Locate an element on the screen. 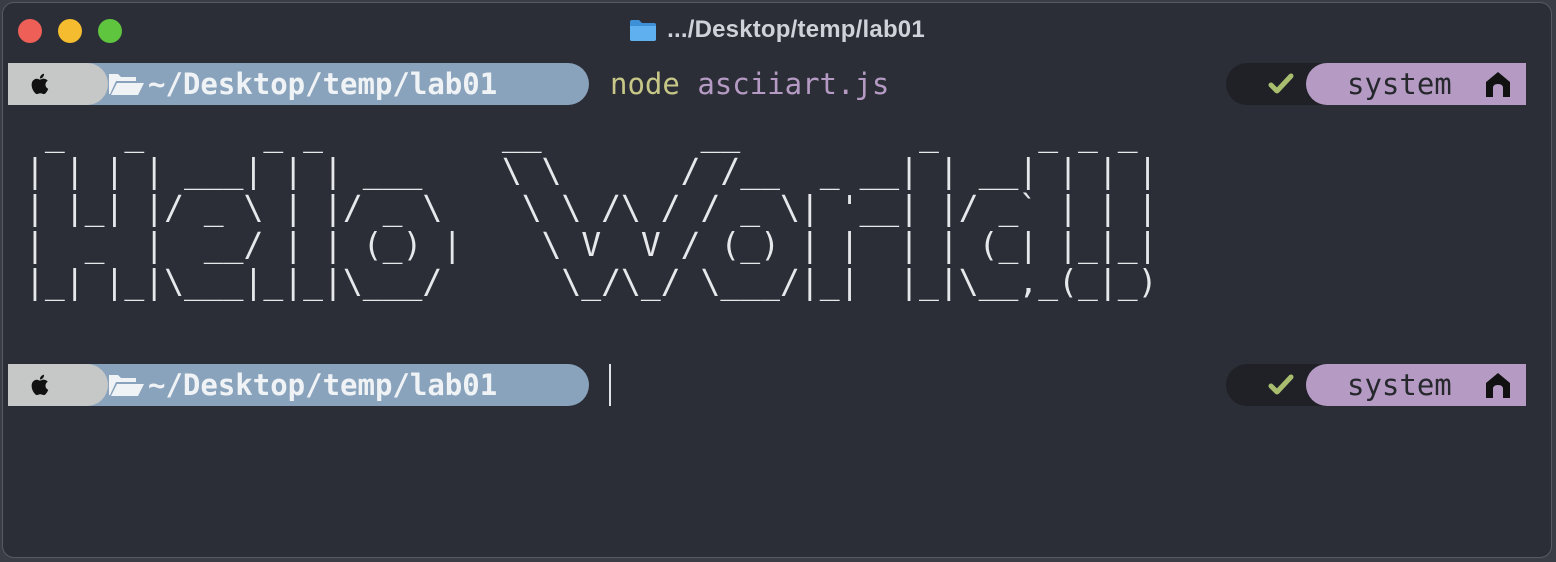 The image size is (1556, 562). command-line: node asciiart.js is located at coordinates (749, 84).